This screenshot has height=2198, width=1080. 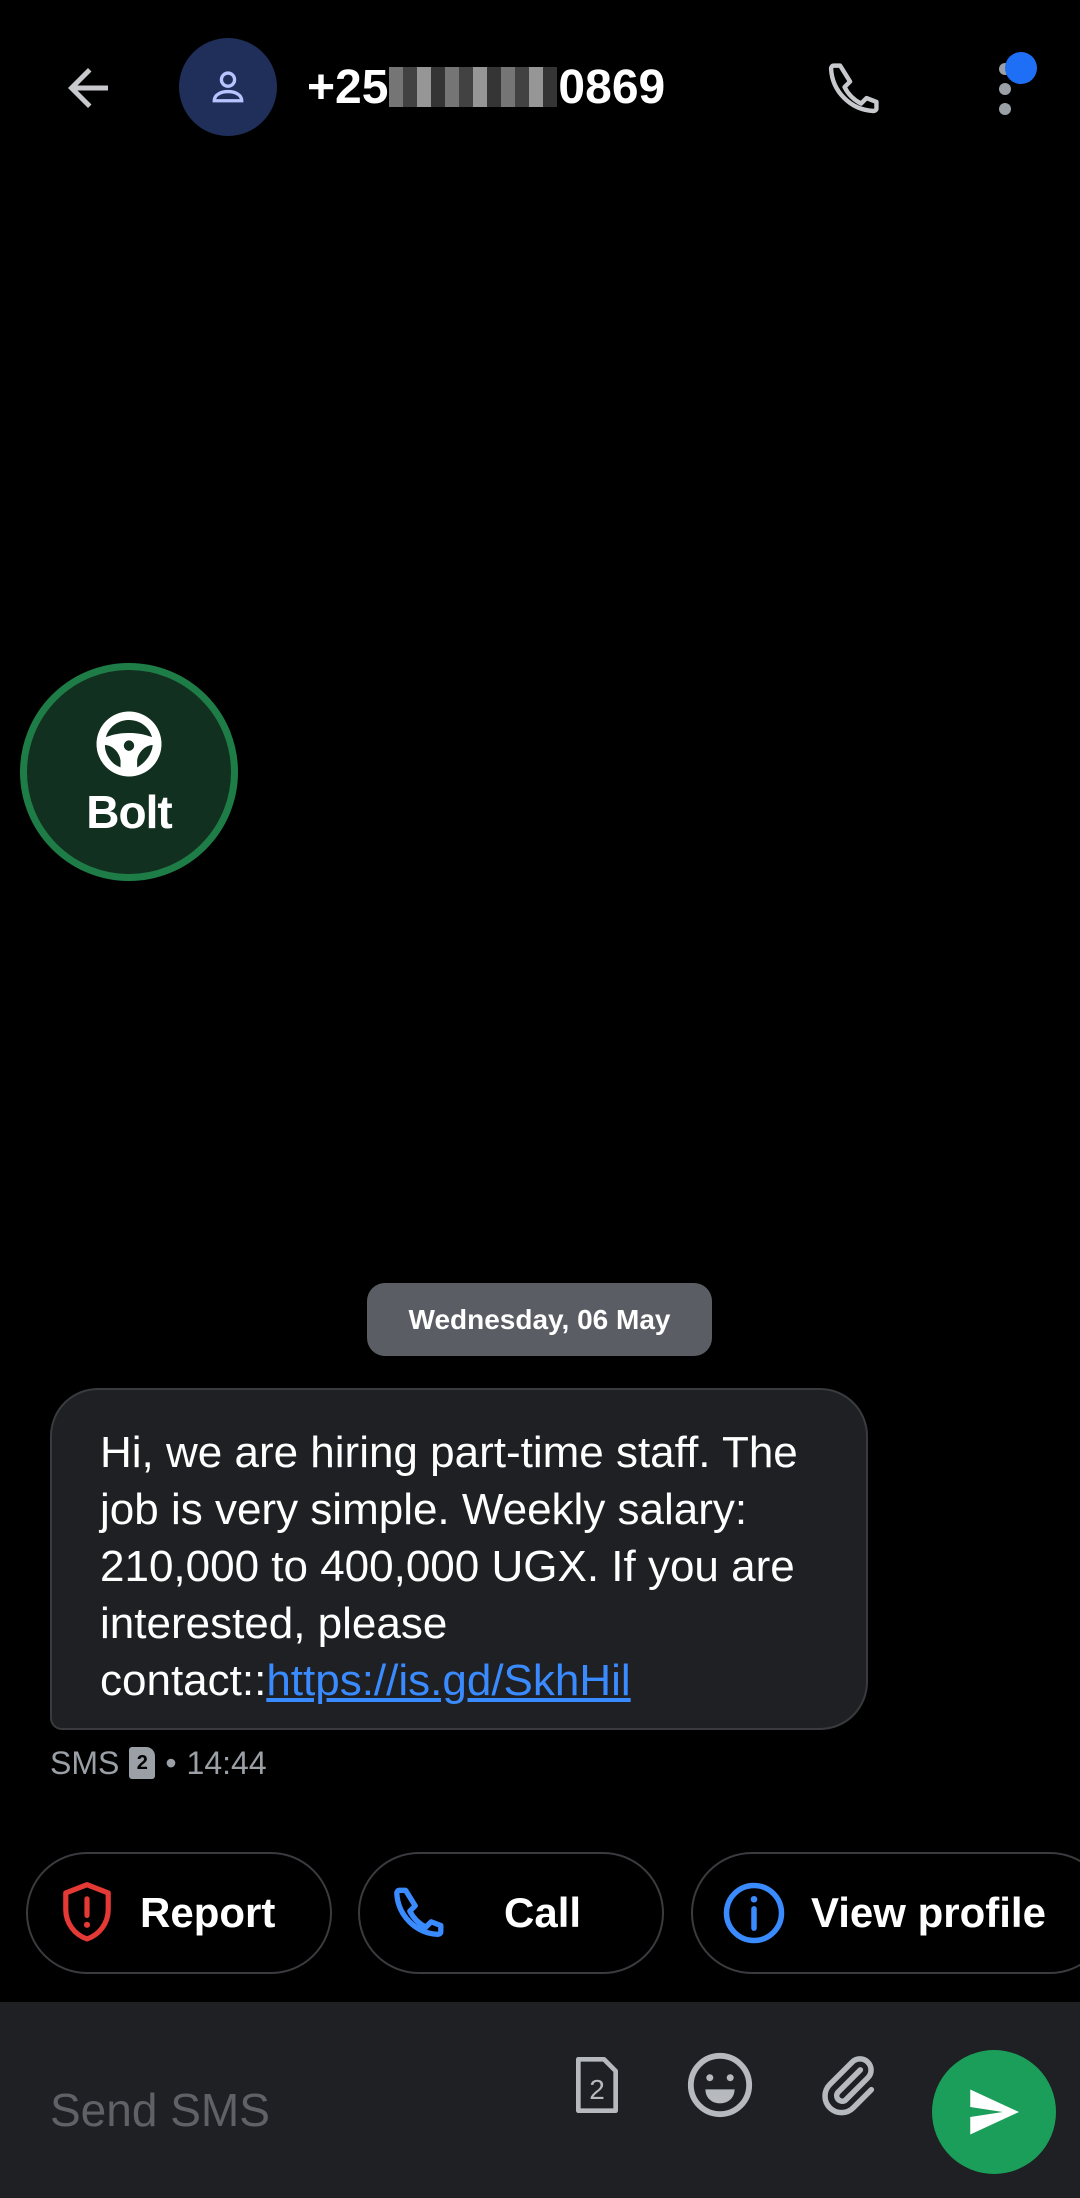 I want to click on paperclip-icon, so click(x=848, y=2086).